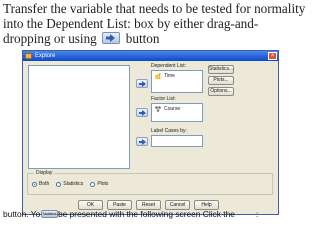 Image resolution: width=320 pixels, height=240 pixels. Describe the element at coordinates (177, 81) in the screenshot. I see `dependent-list-box: Time` at that location.